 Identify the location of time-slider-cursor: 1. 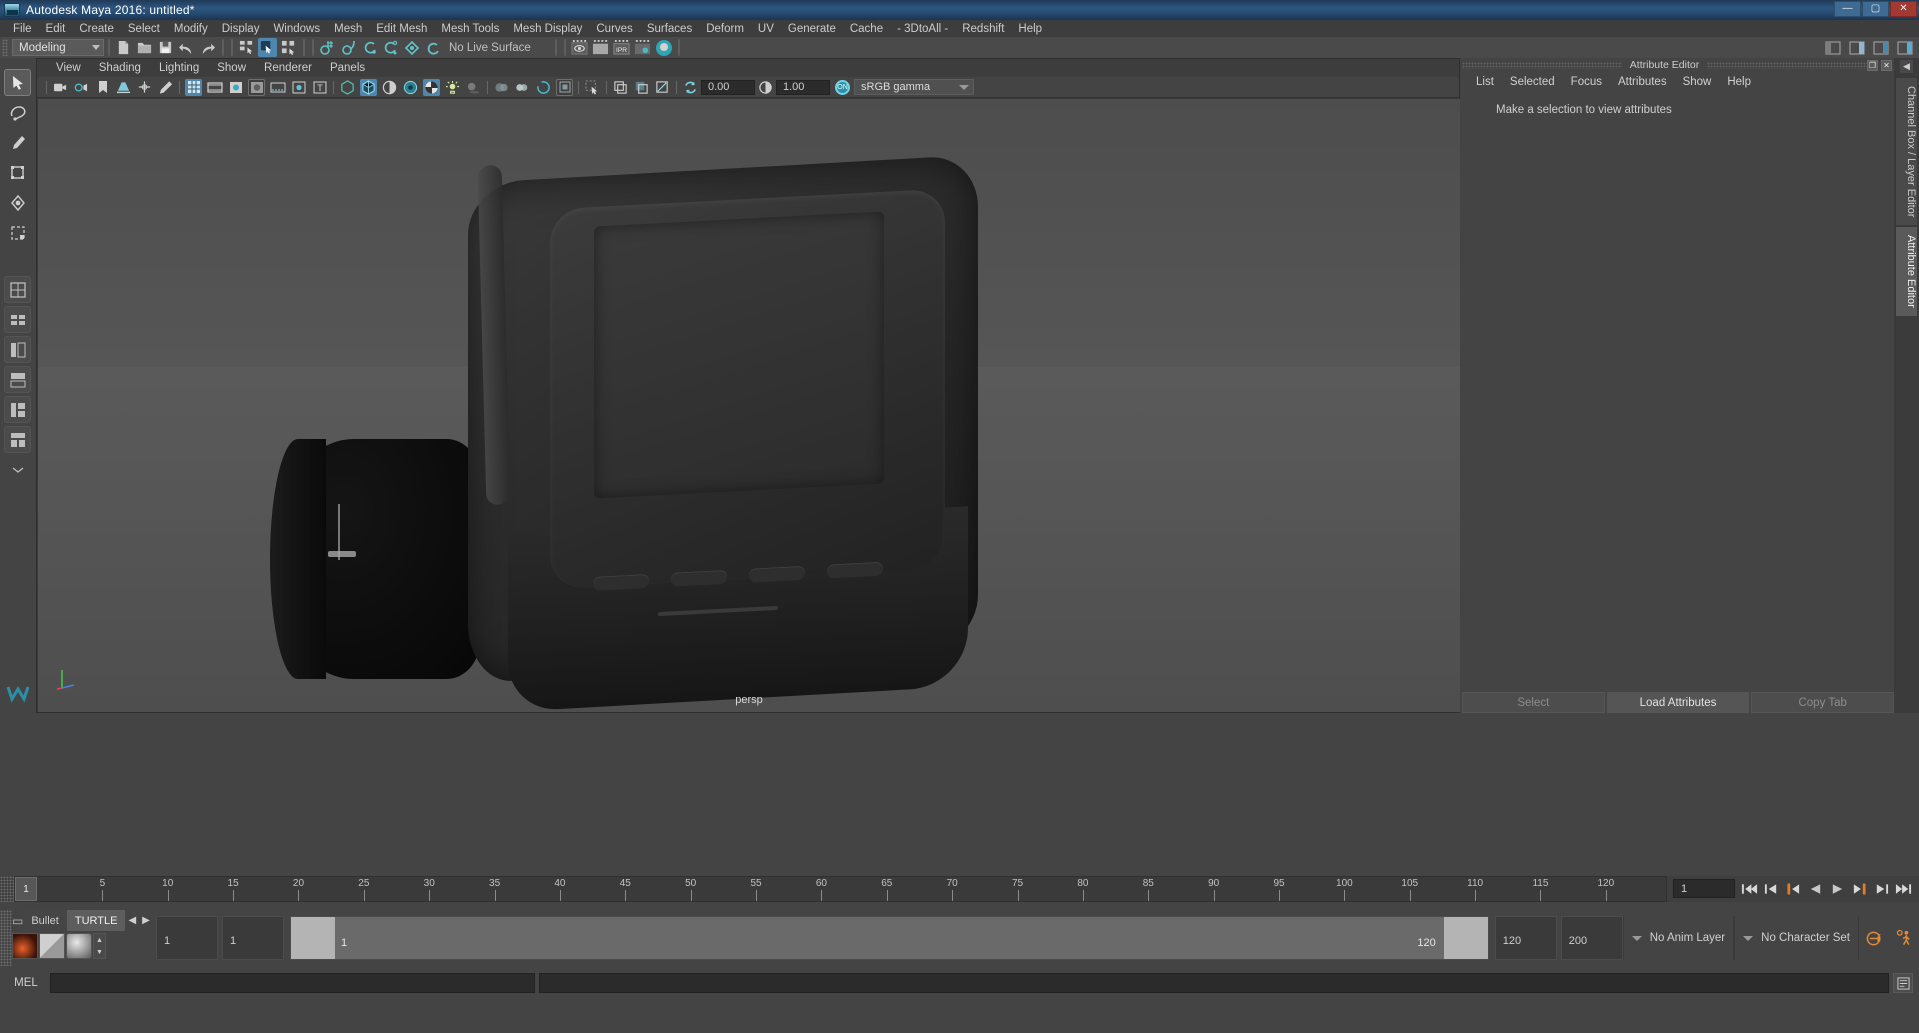
(26, 889).